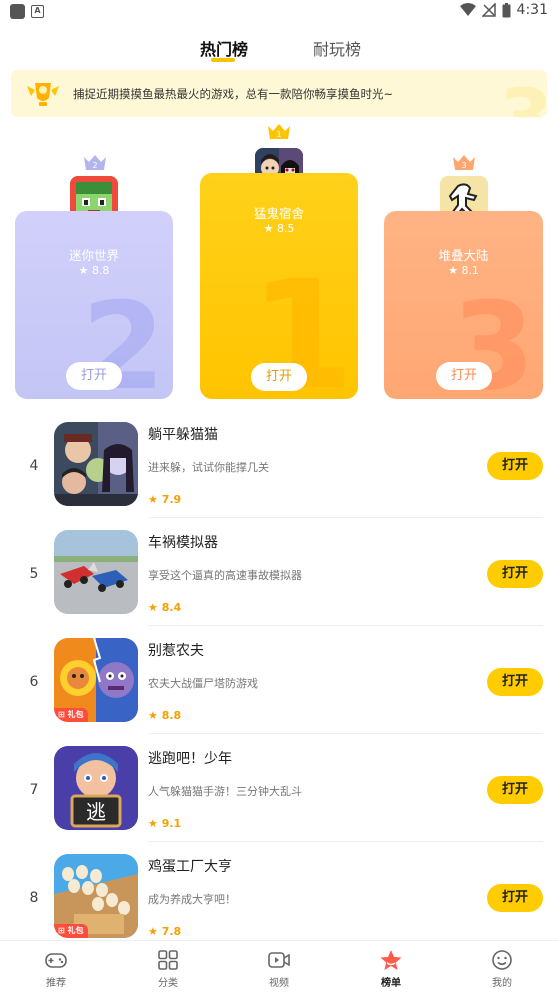  Describe the element at coordinates (208, 467) in the screenshot. I see `game-description: 进来躲，试试你能撑几关` at that location.